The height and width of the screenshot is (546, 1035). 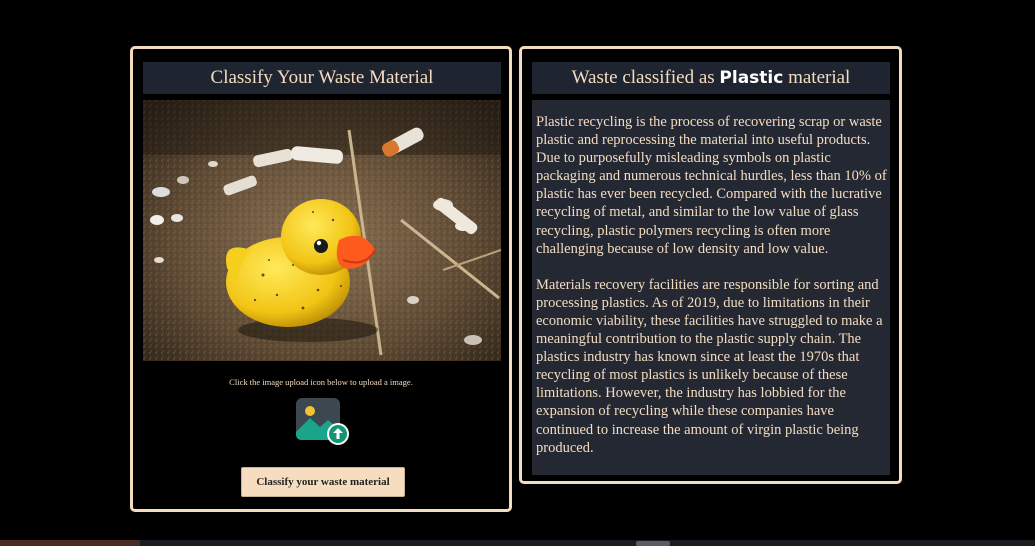 I want to click on result-title-suffix: material, so click(x=819, y=77).